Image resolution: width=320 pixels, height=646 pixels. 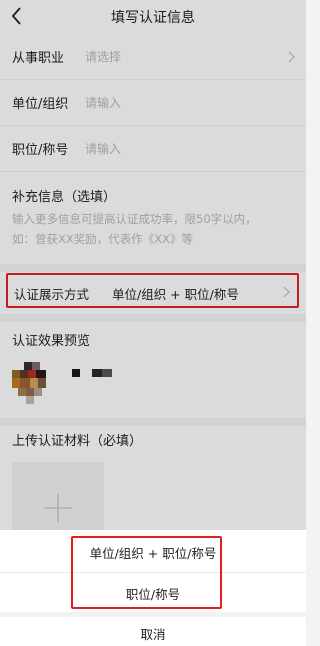 What do you see at coordinates (146, 572) in the screenshot?
I see `options-highlight-box` at bounding box center [146, 572].